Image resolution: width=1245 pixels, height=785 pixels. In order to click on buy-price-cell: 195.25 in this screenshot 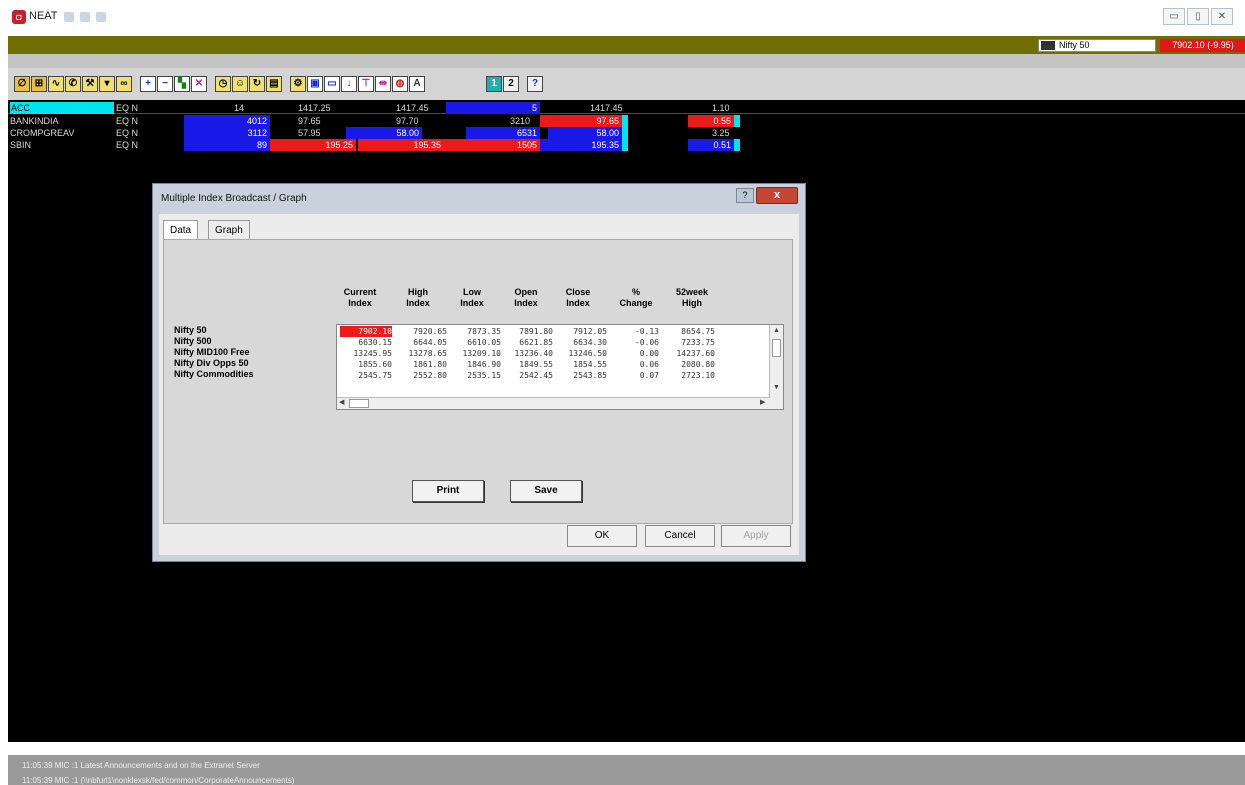, I will do `click(313, 145)`.